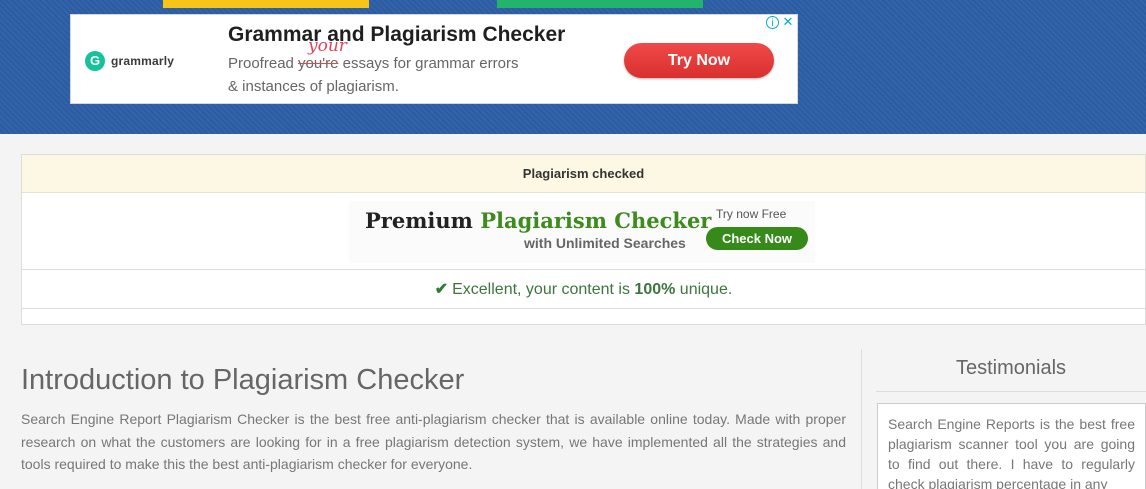  Describe the element at coordinates (1011, 368) in the screenshot. I see `testimonials-title: Testimonials` at that location.